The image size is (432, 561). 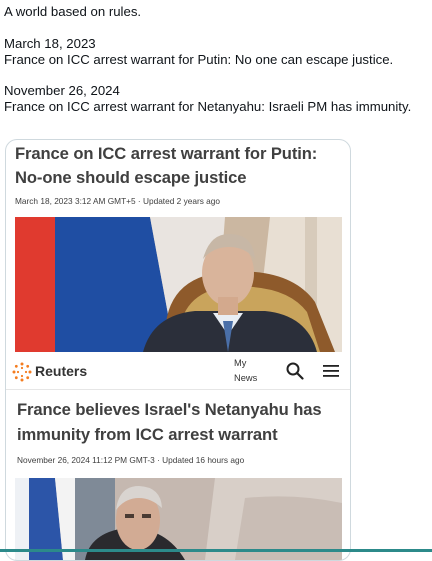 What do you see at coordinates (178, 371) in the screenshot?
I see `reuters-site-header: Reuters My News` at bounding box center [178, 371].